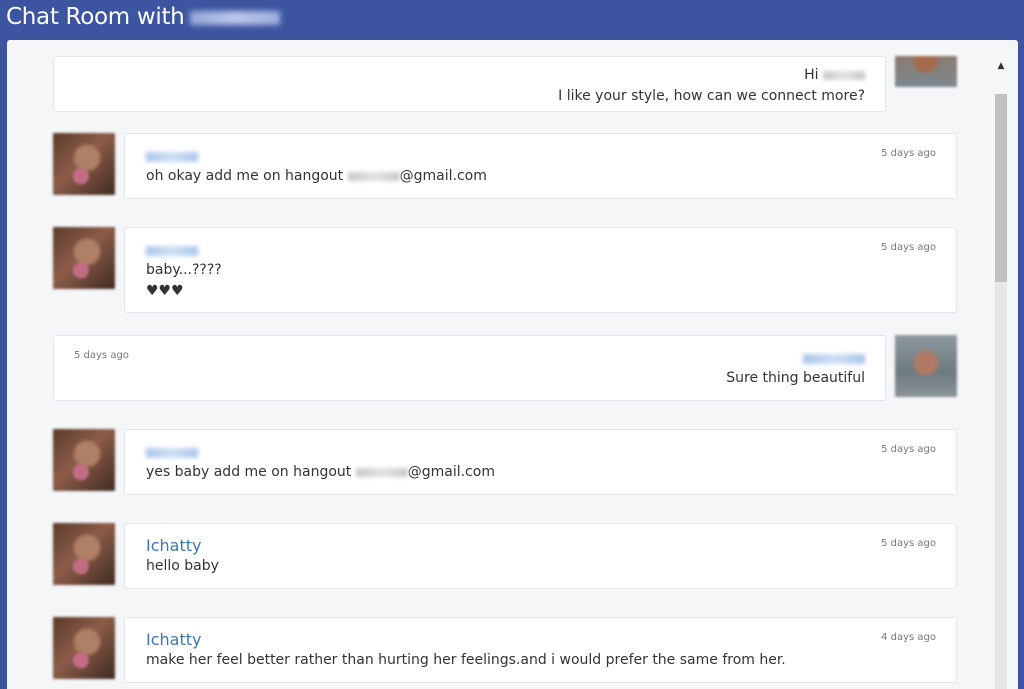 This screenshot has width=1024, height=689. What do you see at coordinates (541, 472) in the screenshot?
I see `message-text: yes baby add me on hangout @gmail.com` at bounding box center [541, 472].